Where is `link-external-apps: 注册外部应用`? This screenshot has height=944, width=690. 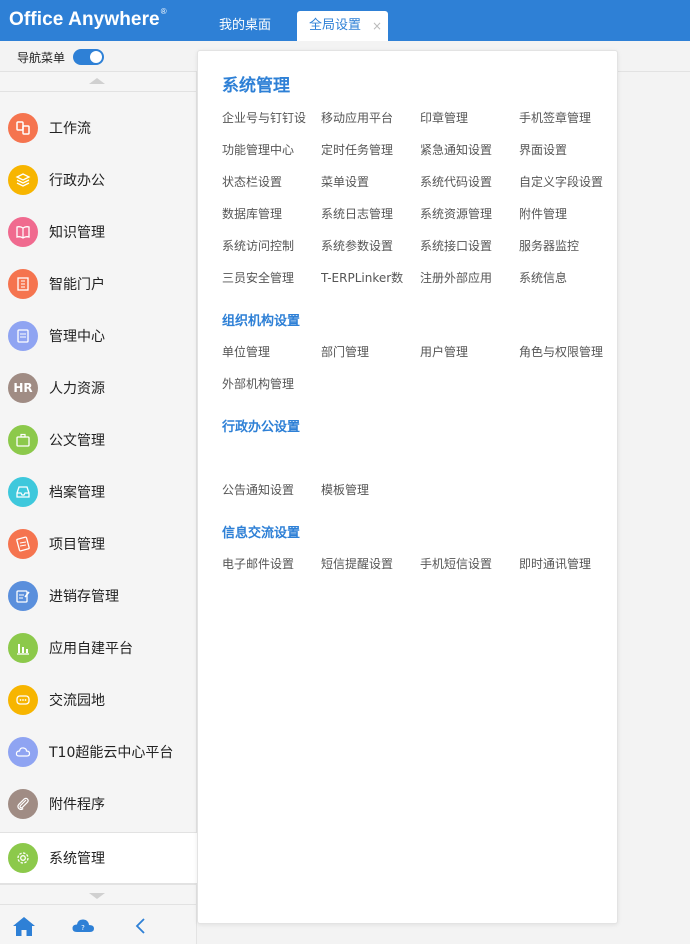 link-external-apps: 注册外部应用 is located at coordinates (464, 277).